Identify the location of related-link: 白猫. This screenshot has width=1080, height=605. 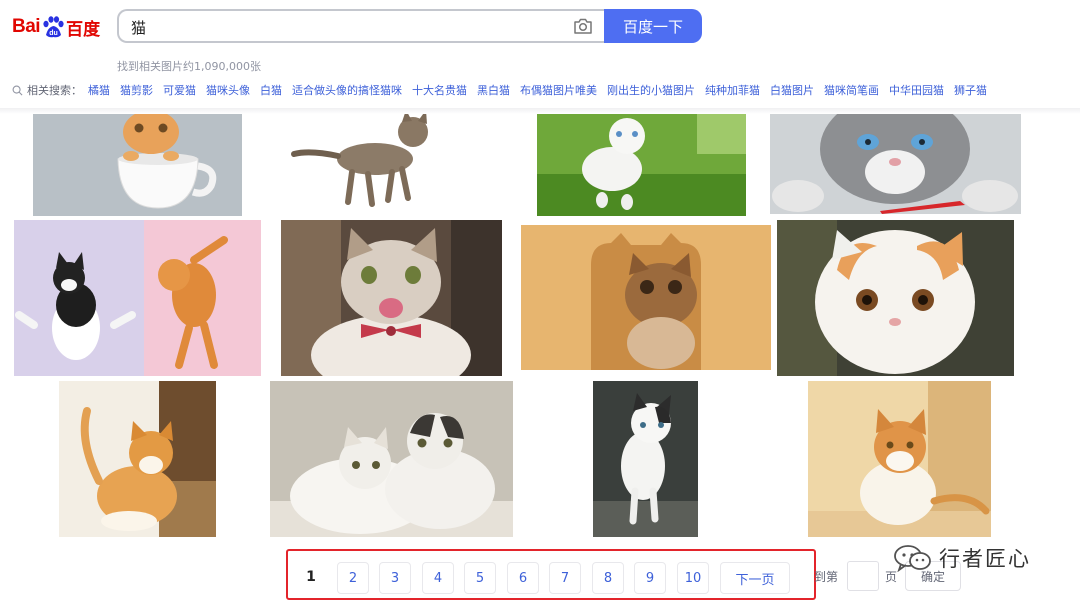
(271, 90).